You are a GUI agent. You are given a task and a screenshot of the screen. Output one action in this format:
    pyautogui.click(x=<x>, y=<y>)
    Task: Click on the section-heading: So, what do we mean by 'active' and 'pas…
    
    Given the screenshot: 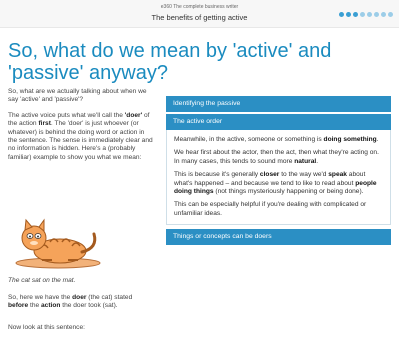 What is the action you would take?
    pyautogui.click(x=170, y=62)
    